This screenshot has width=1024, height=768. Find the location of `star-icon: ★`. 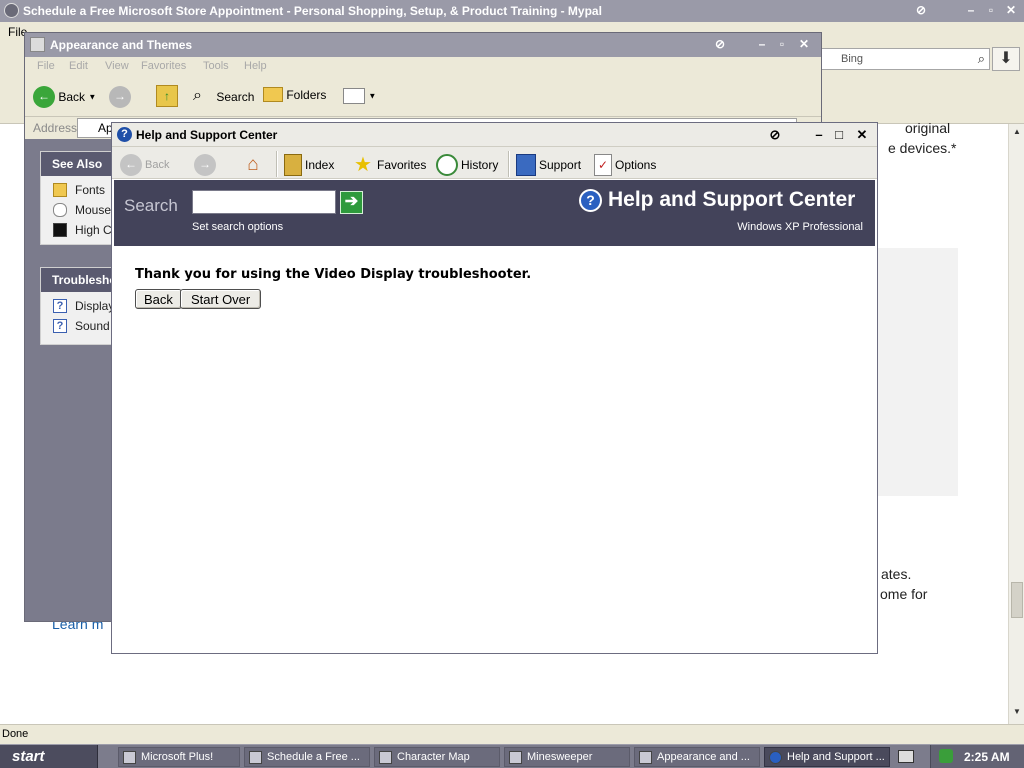

star-icon: ★ is located at coordinates (363, 165).